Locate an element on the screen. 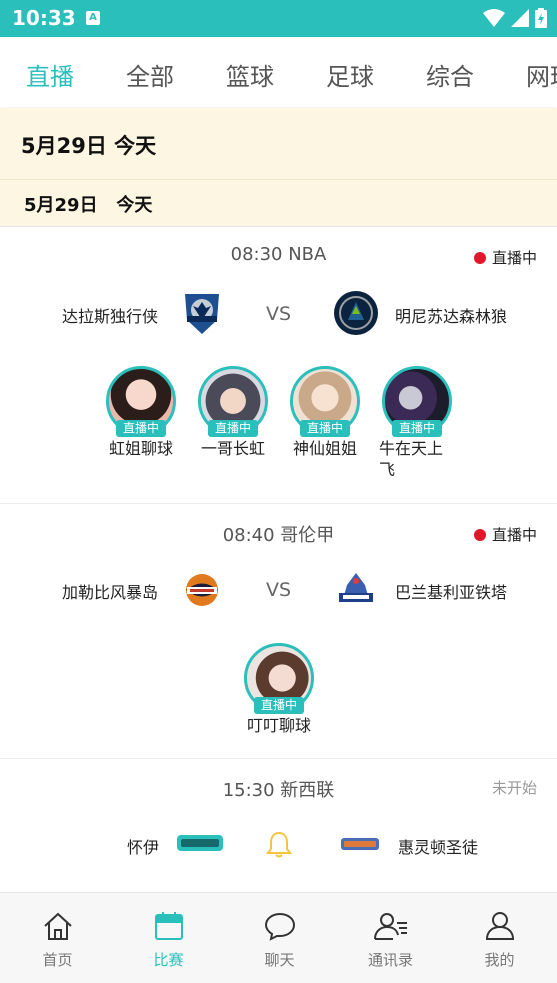 The image size is (557, 983). host-name: 虹姐聊球 is located at coordinates (140, 448).